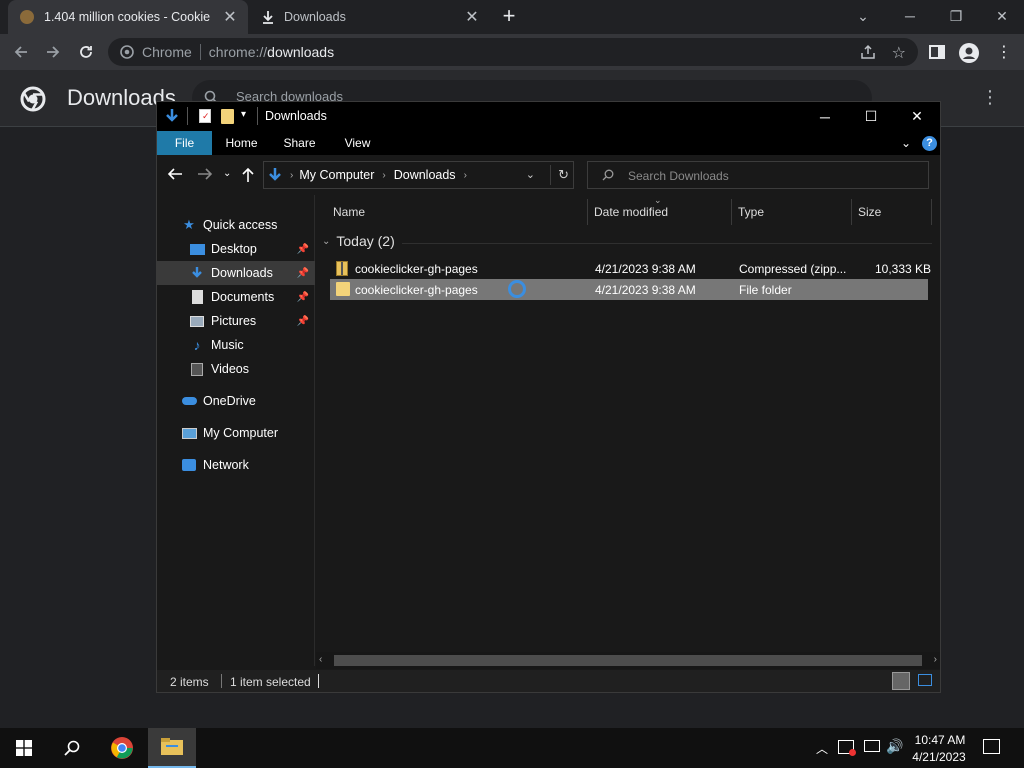 The height and width of the screenshot is (768, 1024). What do you see at coordinates (221, 681) in the screenshot?
I see `status-divider` at bounding box center [221, 681].